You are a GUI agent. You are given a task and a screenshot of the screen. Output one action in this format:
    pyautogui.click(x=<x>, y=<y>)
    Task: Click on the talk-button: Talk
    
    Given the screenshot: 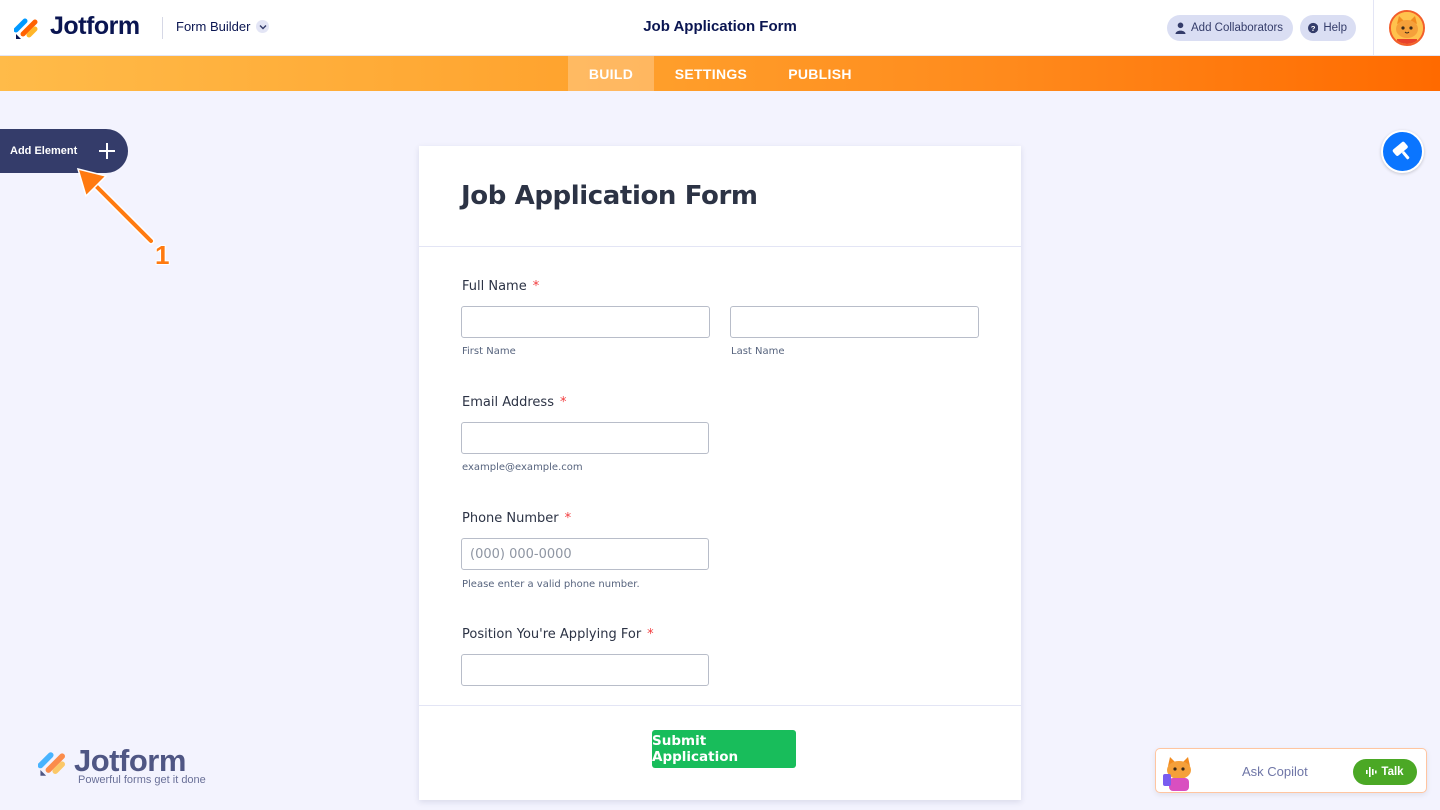 What is the action you would take?
    pyautogui.click(x=1385, y=772)
    